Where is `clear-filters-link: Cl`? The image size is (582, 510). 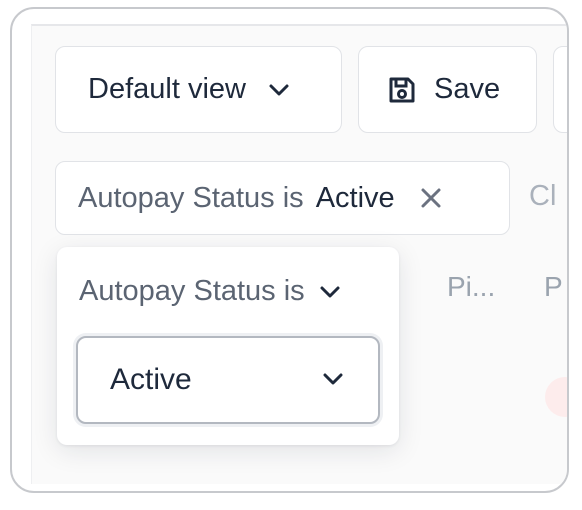
clear-filters-link: Cl is located at coordinates (542, 196).